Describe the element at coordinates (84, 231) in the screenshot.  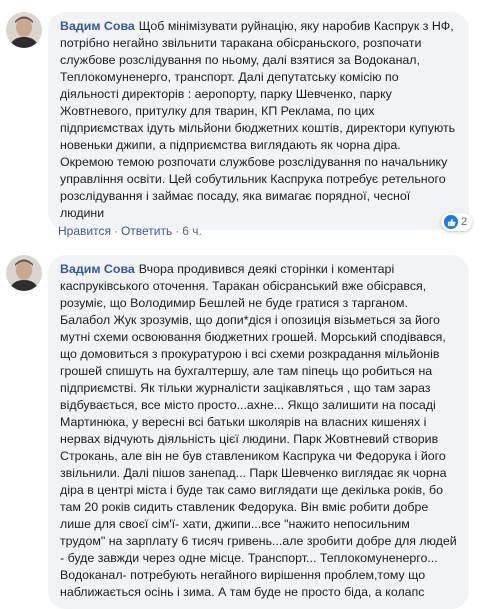
I see `like-link: Нравится` at that location.